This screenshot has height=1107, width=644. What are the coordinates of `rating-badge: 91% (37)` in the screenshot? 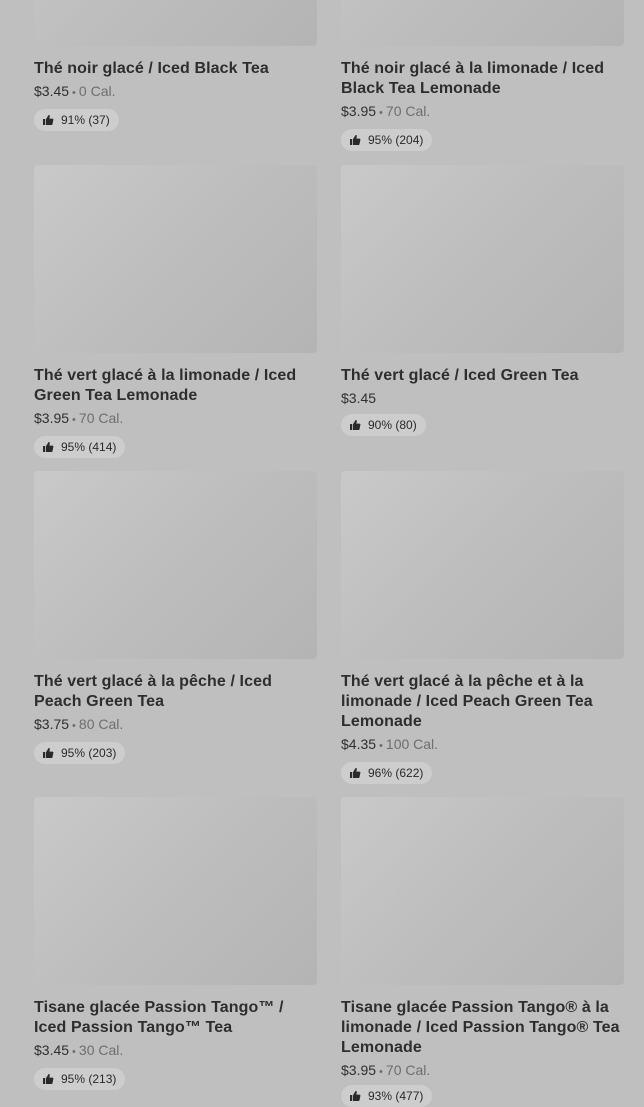 It's located at (76, 120).